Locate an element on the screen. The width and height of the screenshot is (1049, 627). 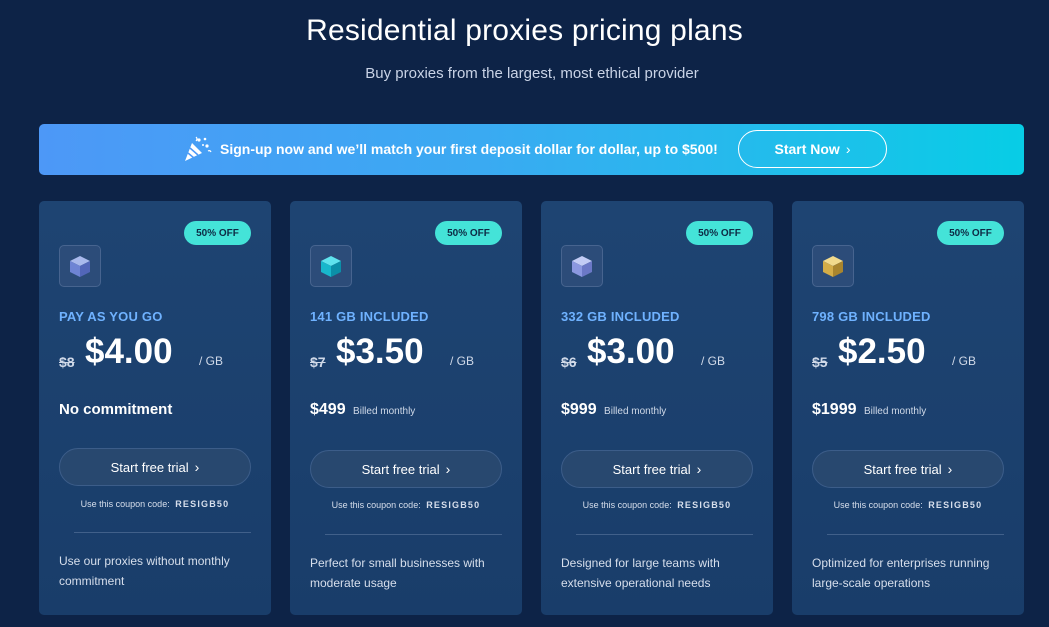
old-price: $6 is located at coordinates (569, 362).